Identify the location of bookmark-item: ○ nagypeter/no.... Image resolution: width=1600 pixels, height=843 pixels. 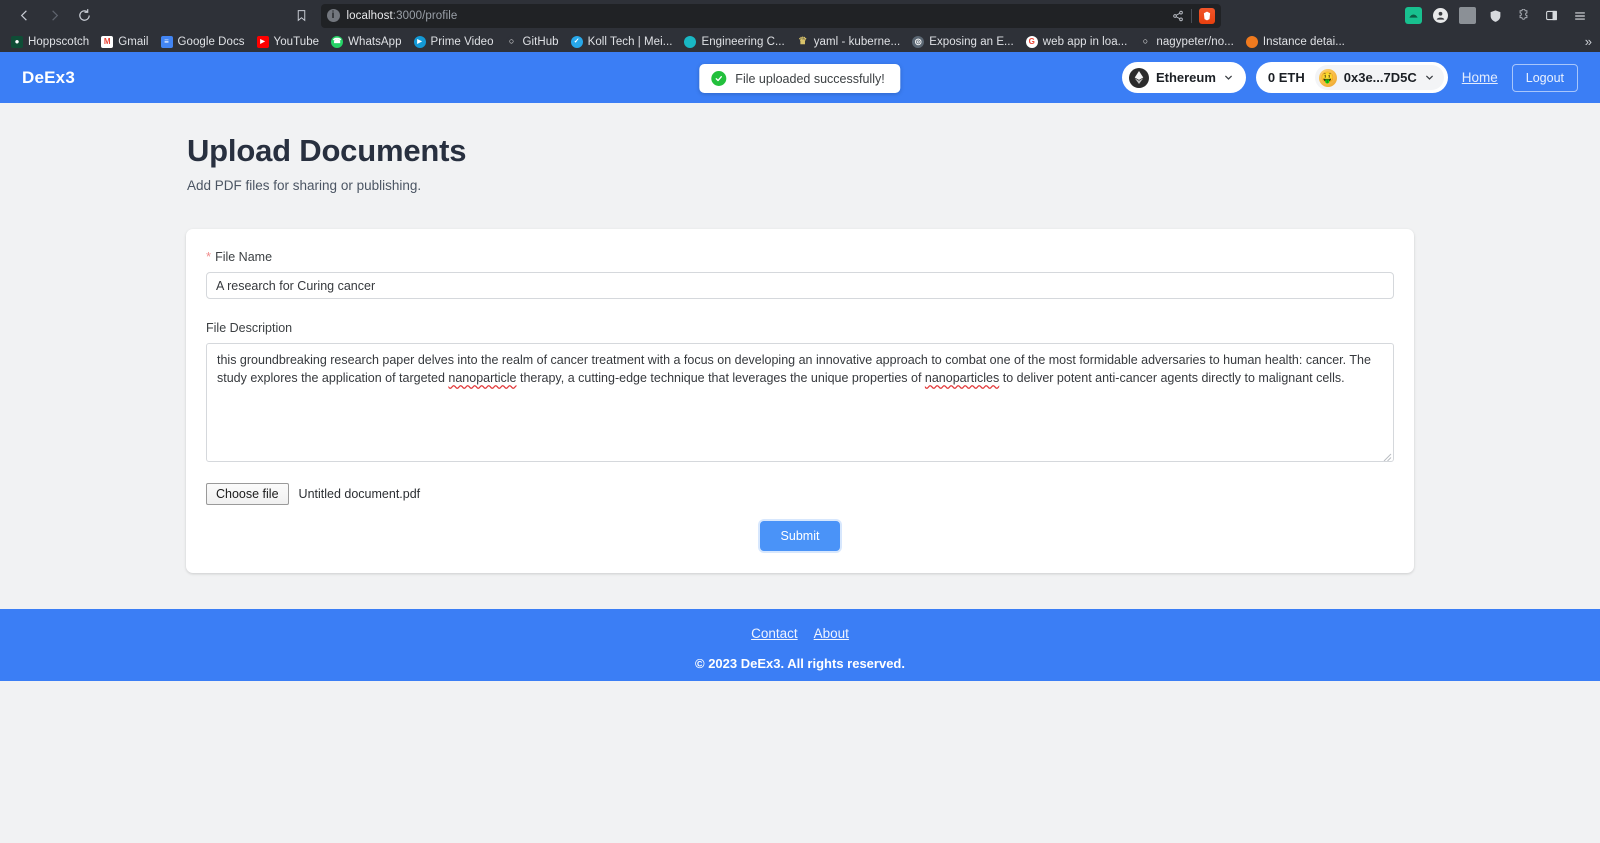
(1187, 42).